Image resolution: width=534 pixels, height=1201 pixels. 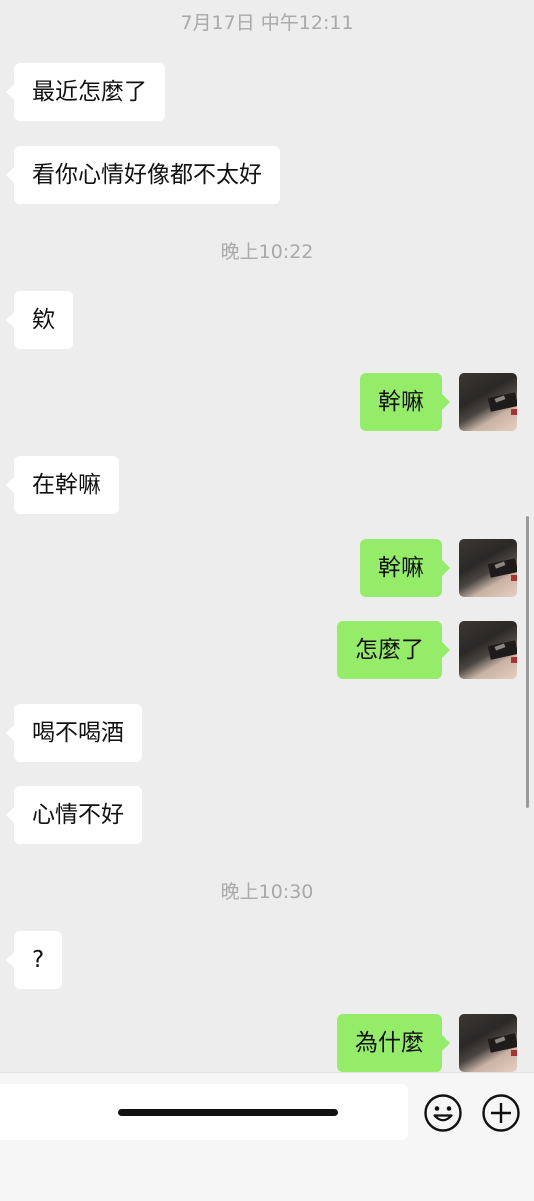 I want to click on plus-icon, so click(x=501, y=1113).